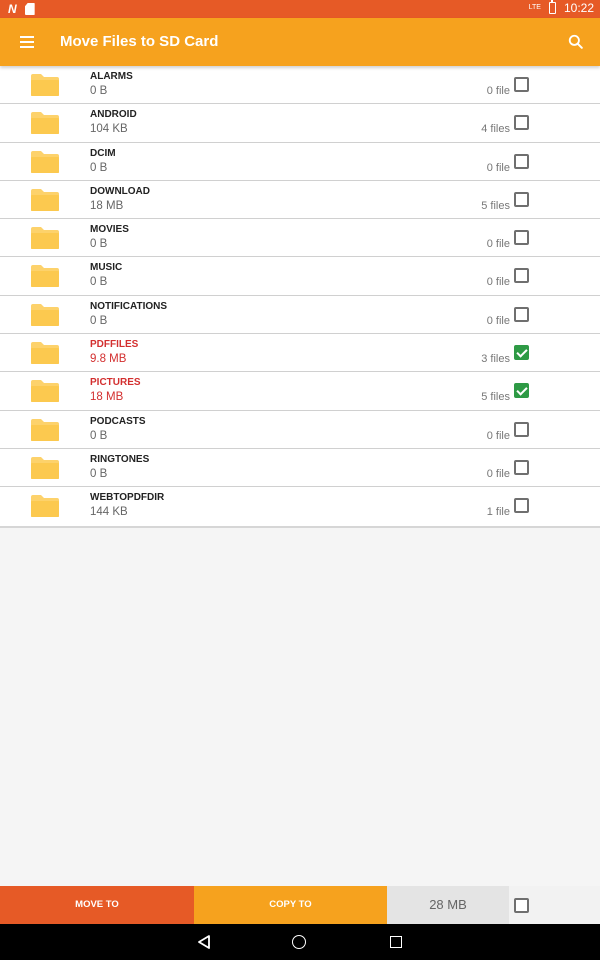  Describe the element at coordinates (300, 315) in the screenshot. I see `folder-row: NOTIFICATIONS 0 B 0 file` at that location.